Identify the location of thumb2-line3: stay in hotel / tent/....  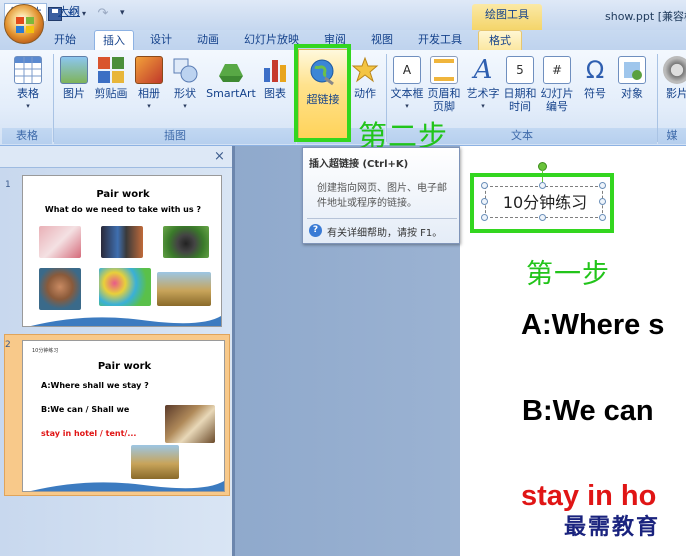
(89, 433).